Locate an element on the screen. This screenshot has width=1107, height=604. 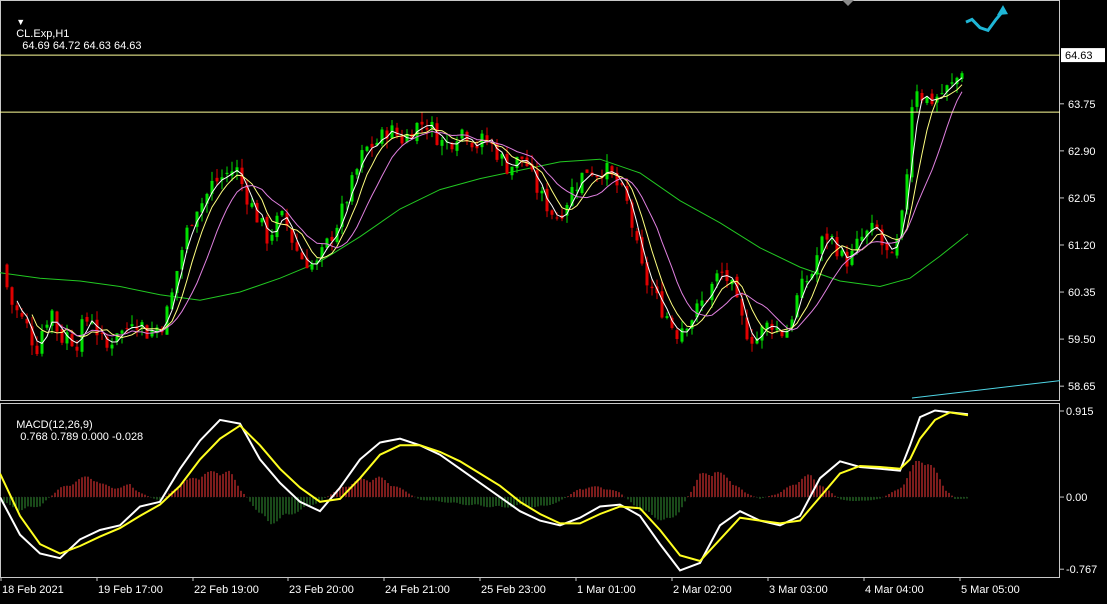
y-tick-label: 58.65 is located at coordinates (1082, 387).